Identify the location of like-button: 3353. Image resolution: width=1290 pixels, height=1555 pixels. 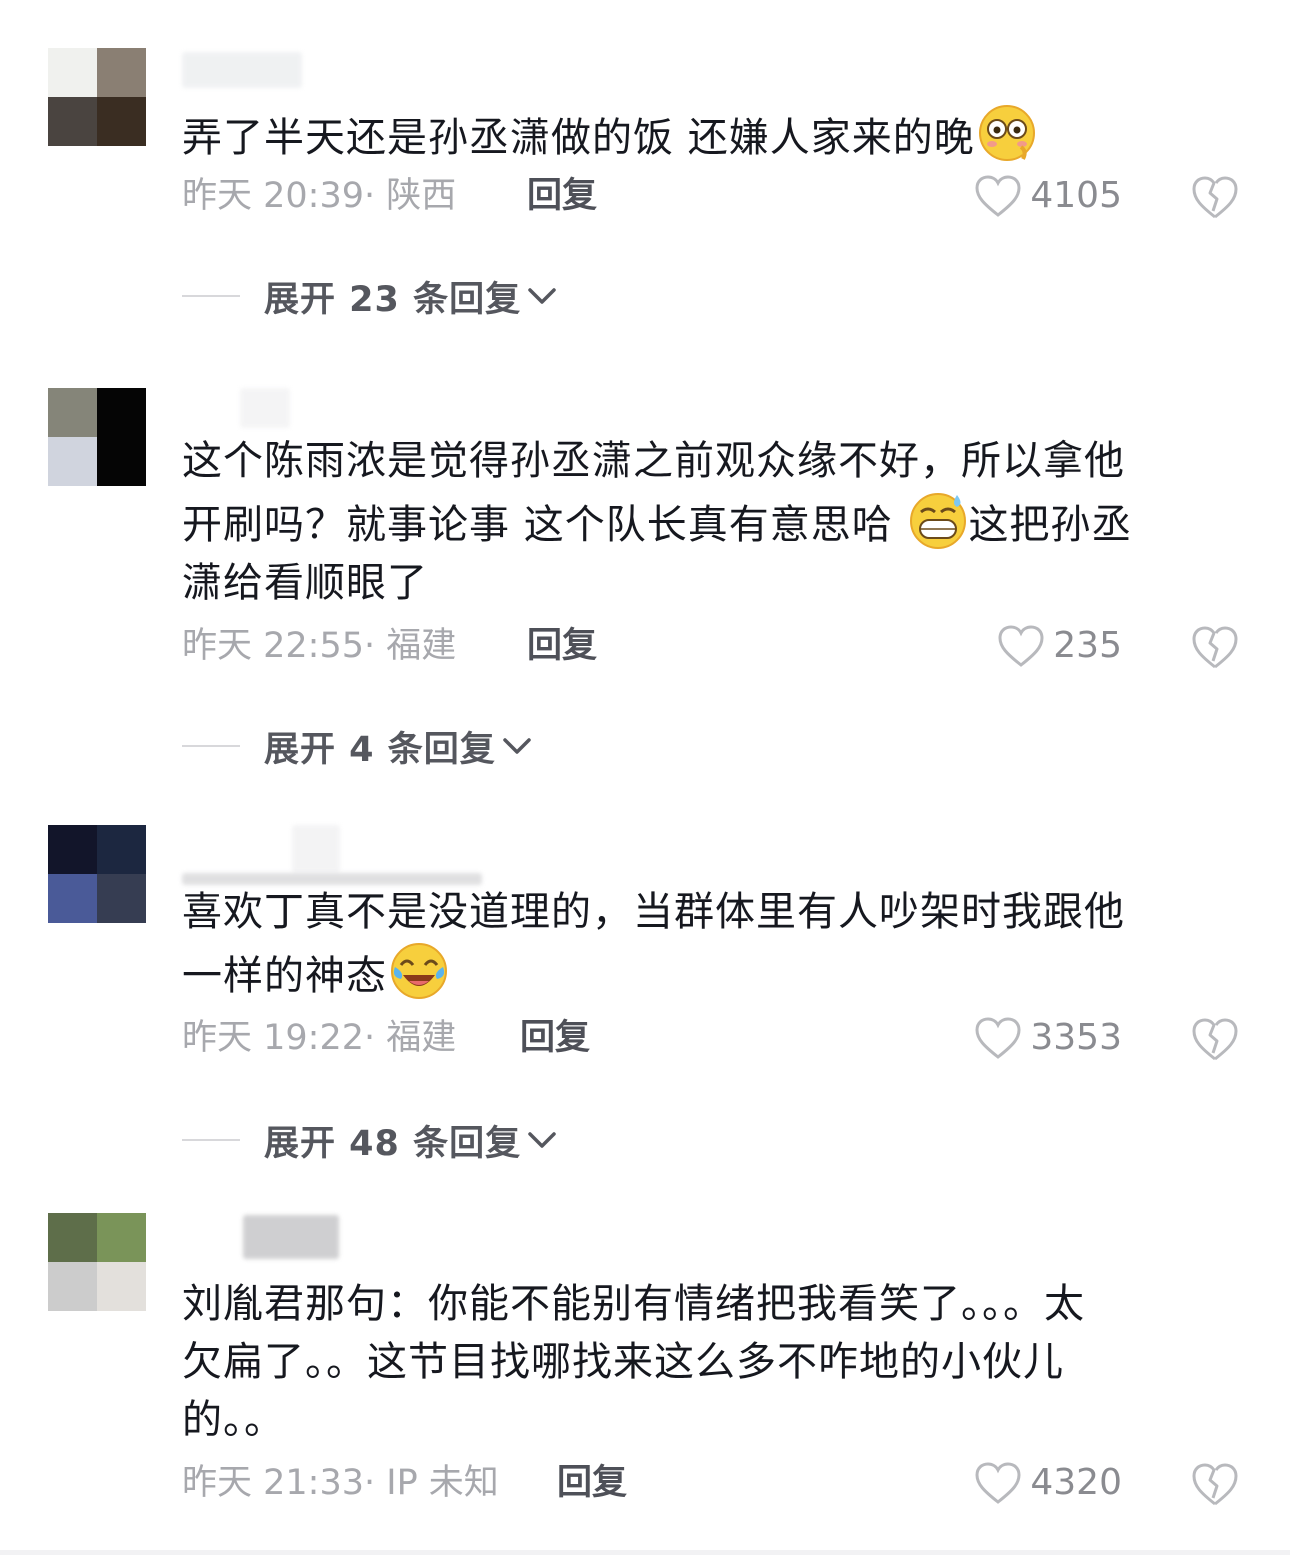
(1048, 1038).